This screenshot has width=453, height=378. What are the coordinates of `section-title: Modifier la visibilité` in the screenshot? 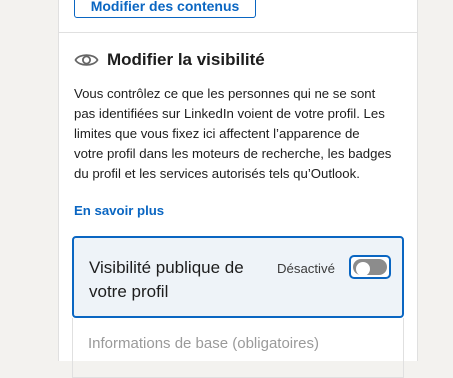 It's located at (186, 59).